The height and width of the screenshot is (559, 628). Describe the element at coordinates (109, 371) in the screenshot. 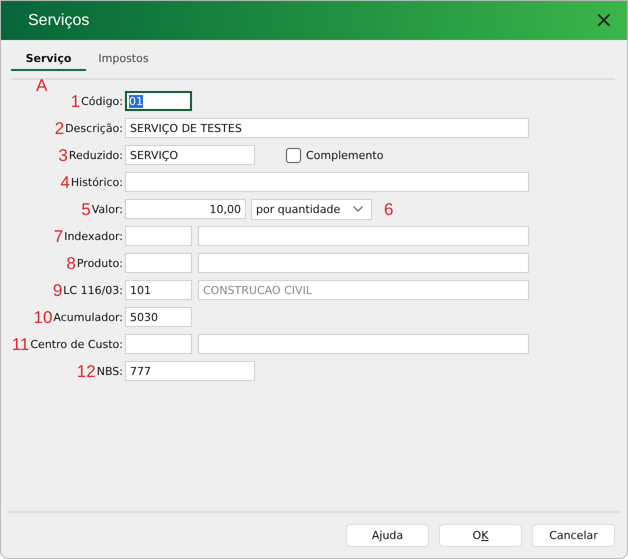

I see `field-label: NBS:` at that location.